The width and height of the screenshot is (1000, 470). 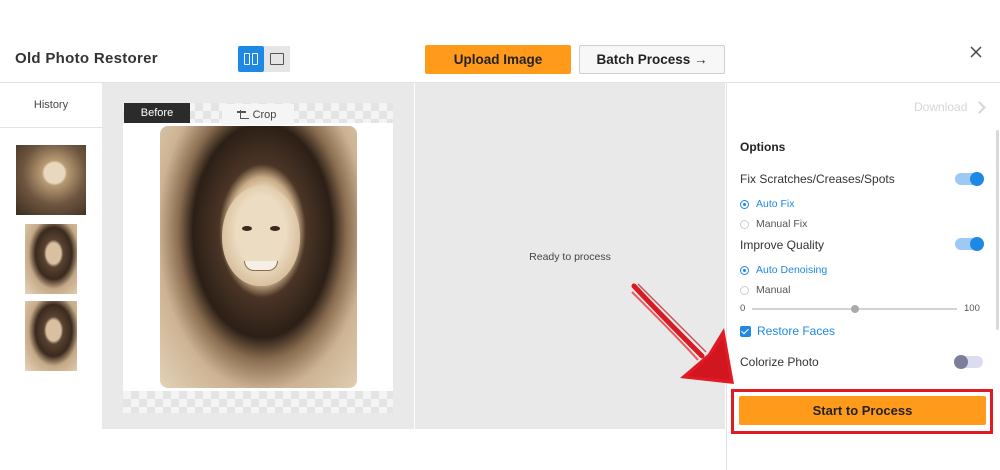 What do you see at coordinates (782, 224) in the screenshot?
I see `manual-fix-label: Manual Fix` at bounding box center [782, 224].